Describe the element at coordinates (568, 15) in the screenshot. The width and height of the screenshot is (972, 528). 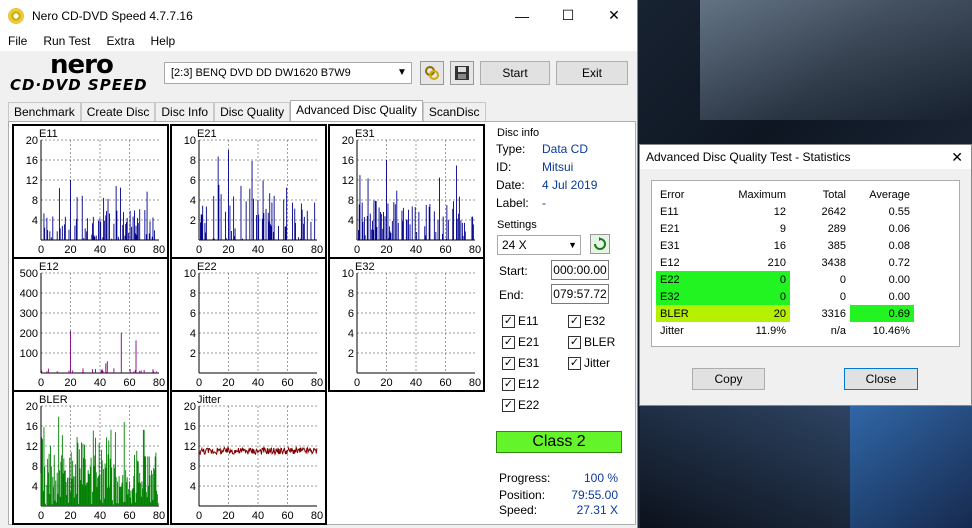
I see `maximize-button: ☐` at that location.